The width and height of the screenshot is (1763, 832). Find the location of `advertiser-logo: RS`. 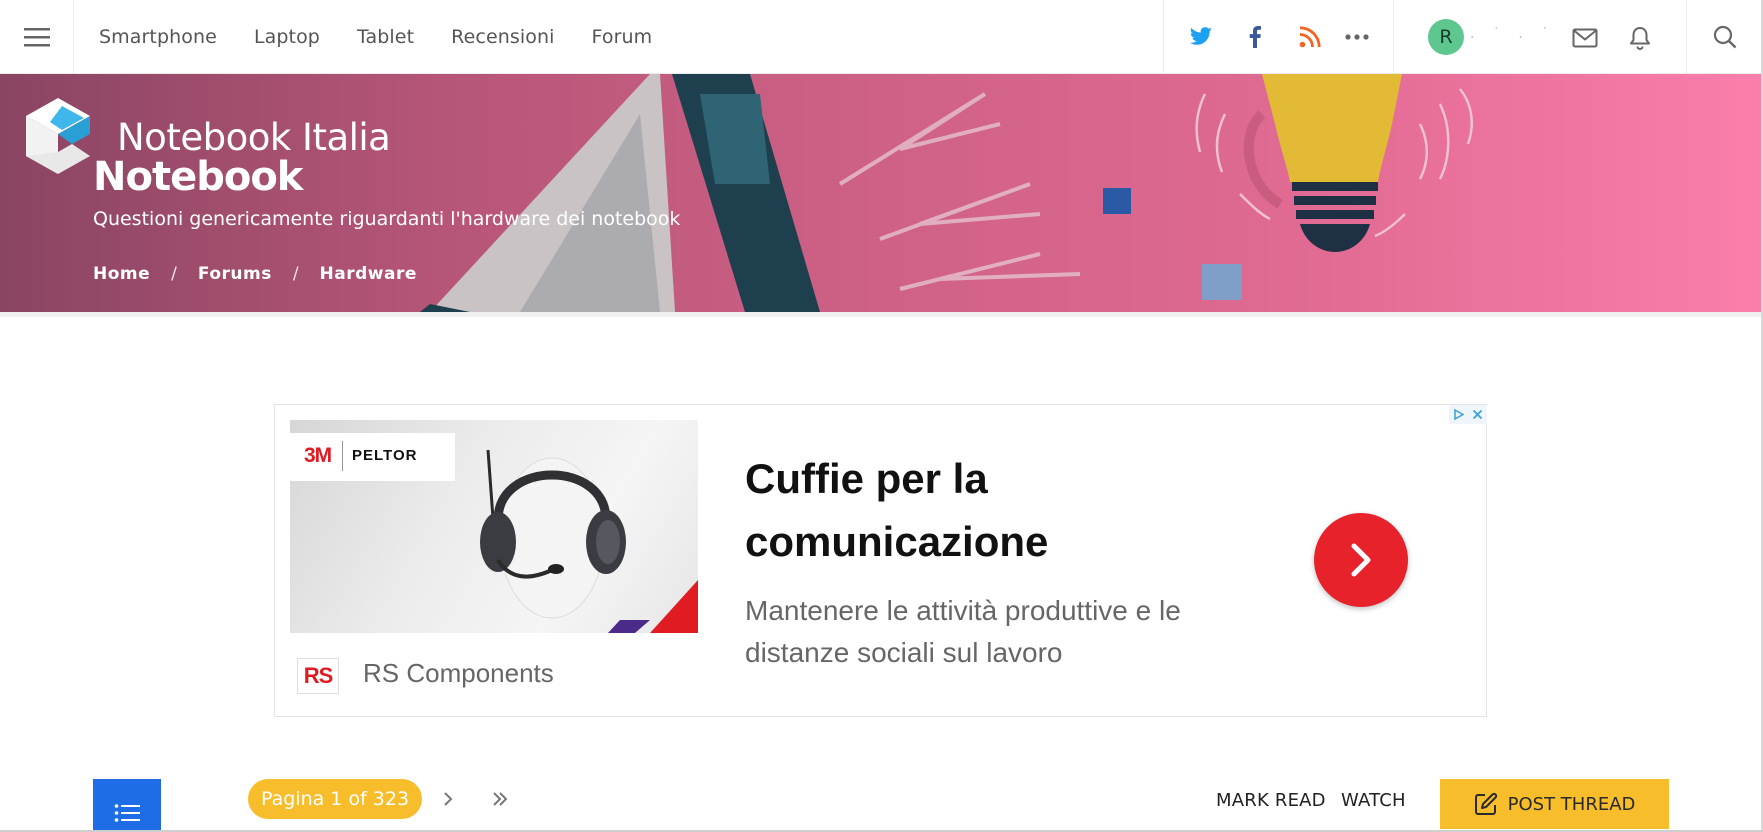

advertiser-logo: RS is located at coordinates (318, 676).